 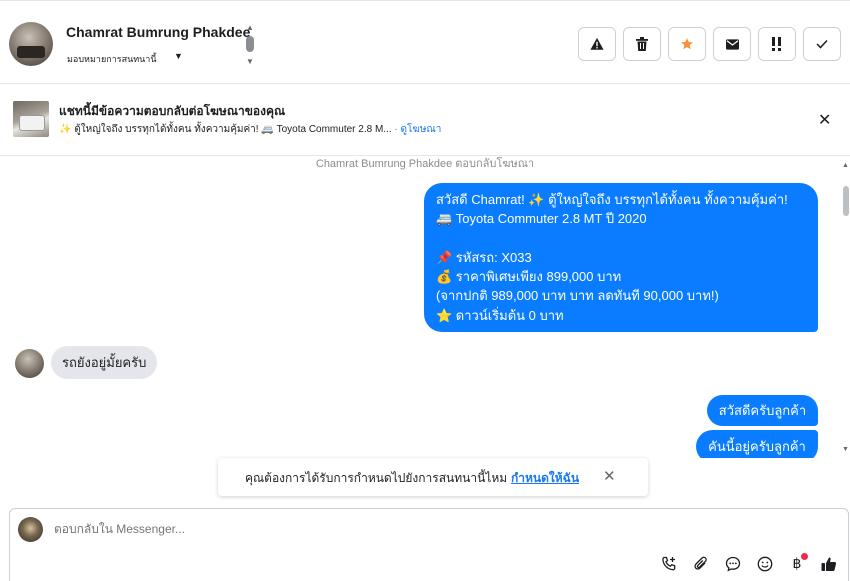 I want to click on mark-unread-button, so click(x=732, y=44).